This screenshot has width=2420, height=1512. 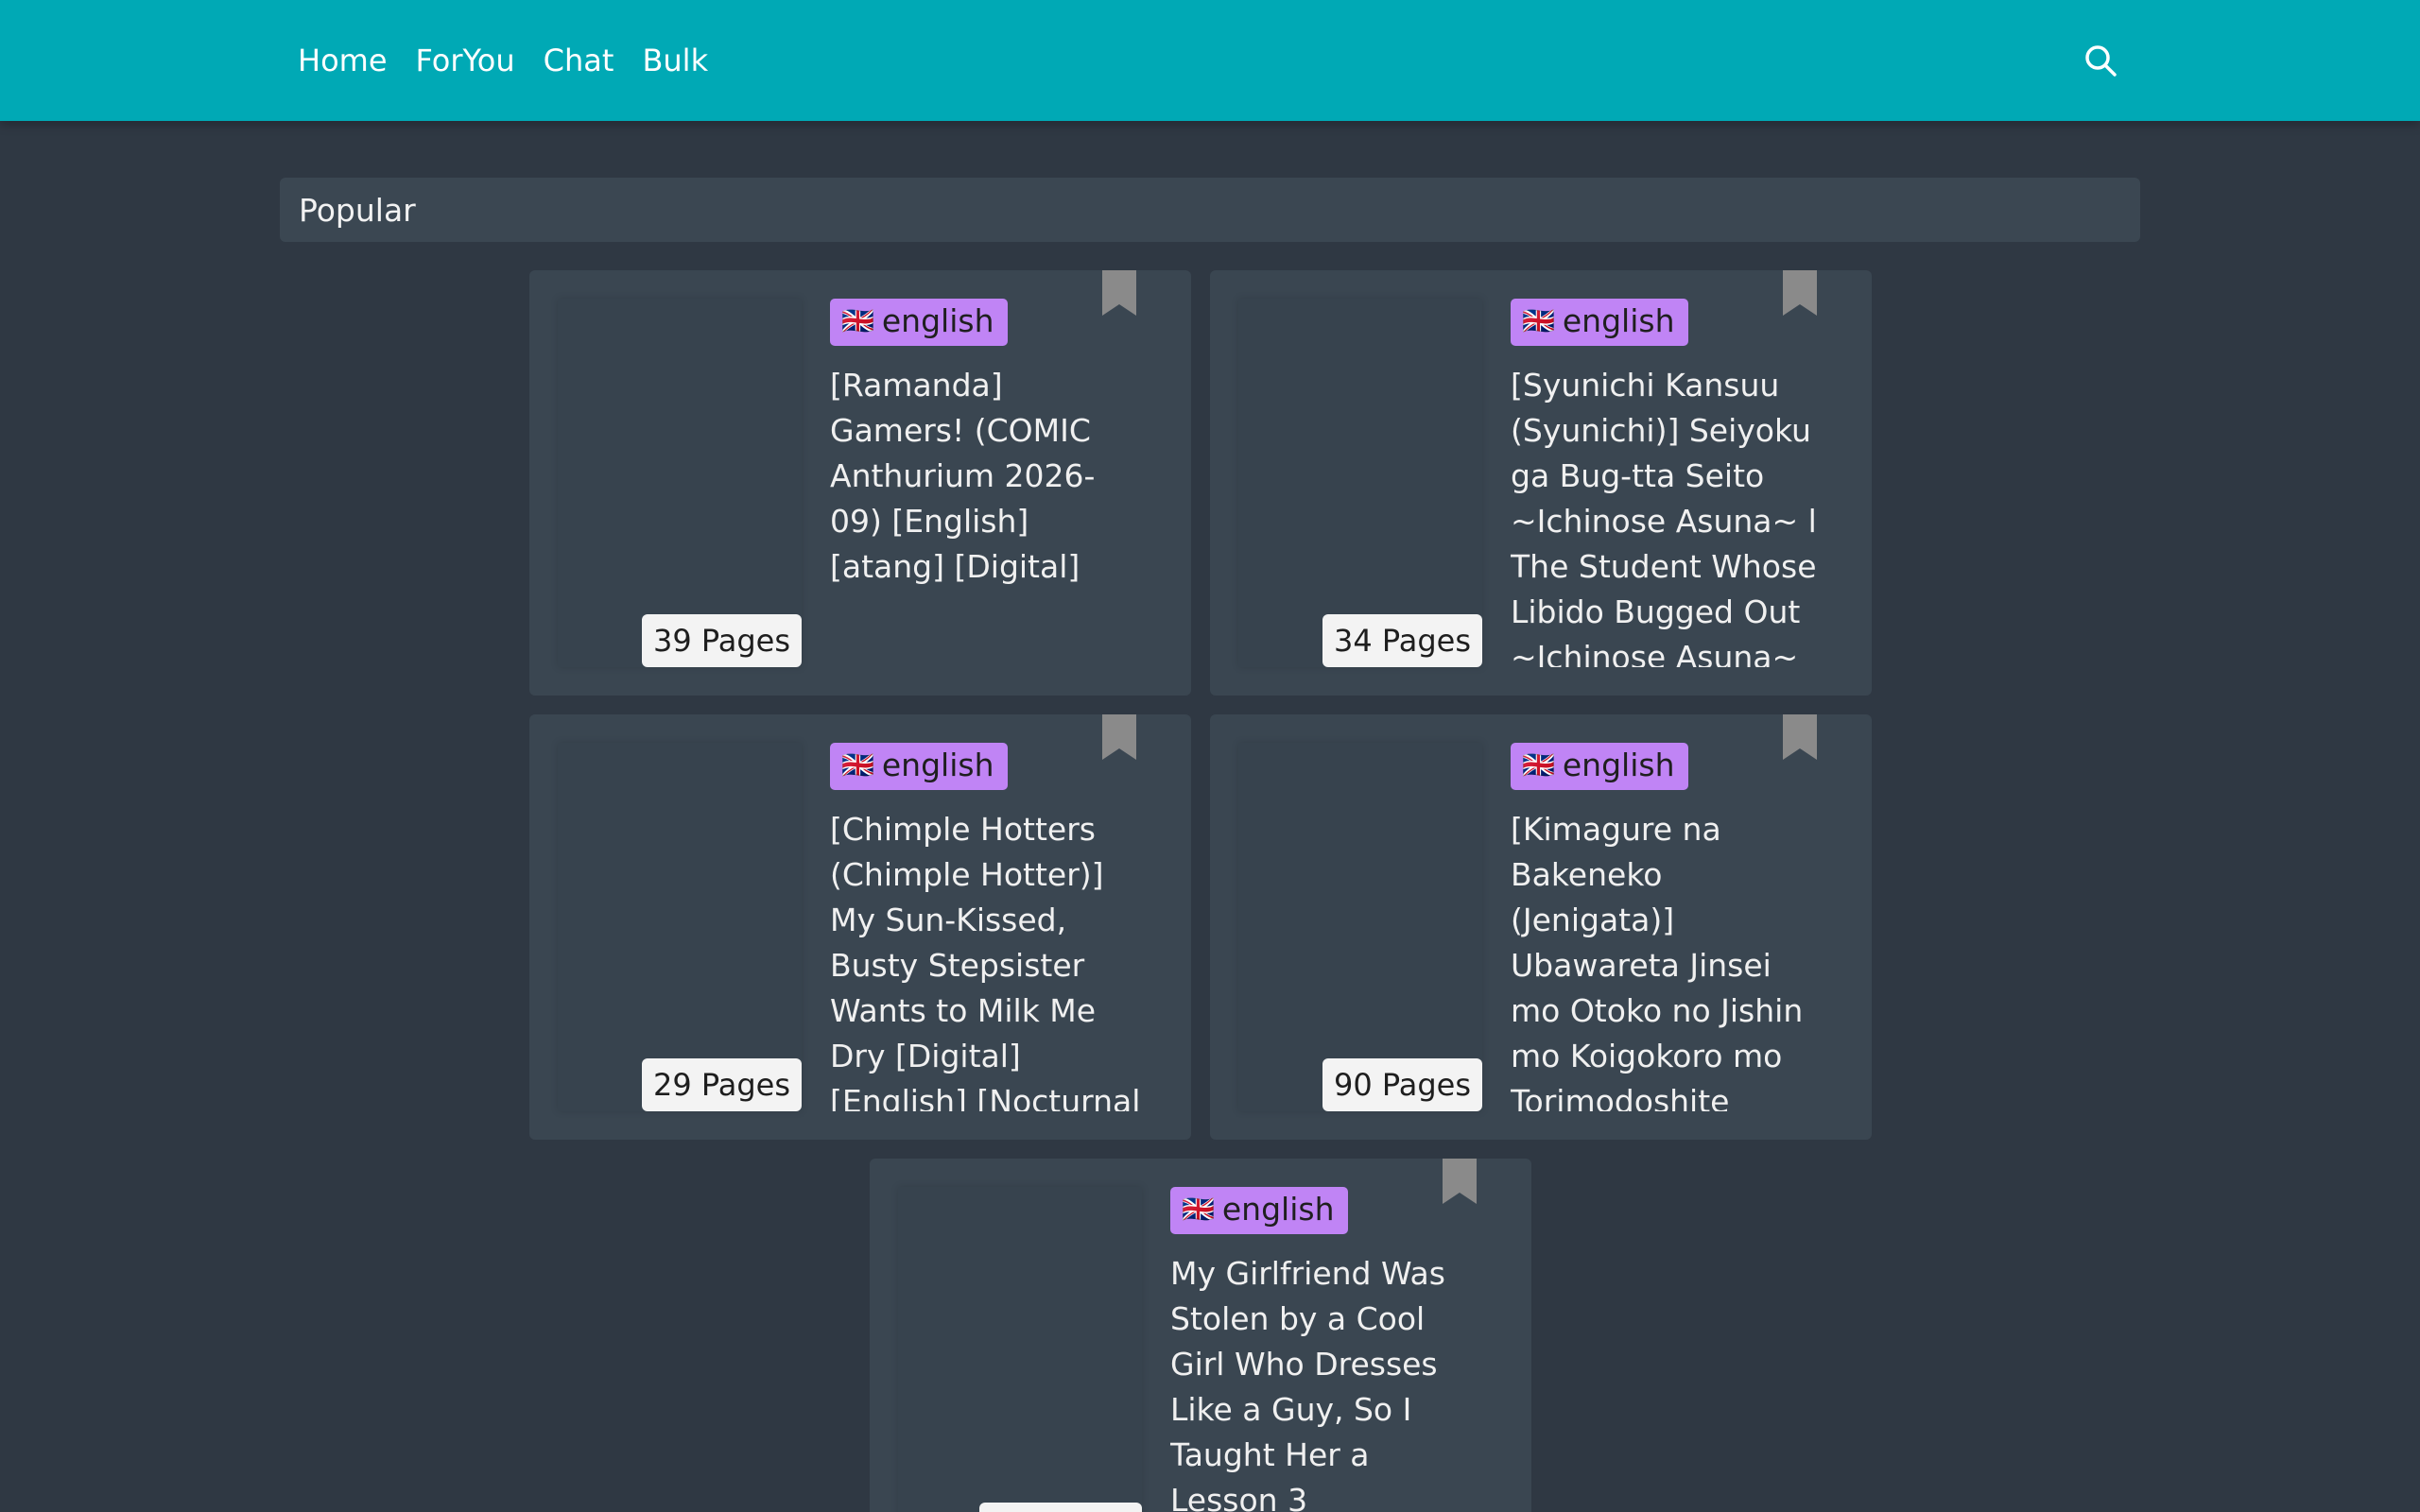 I want to click on page-count-badge: 90 Pages, so click(x=1402, y=1084).